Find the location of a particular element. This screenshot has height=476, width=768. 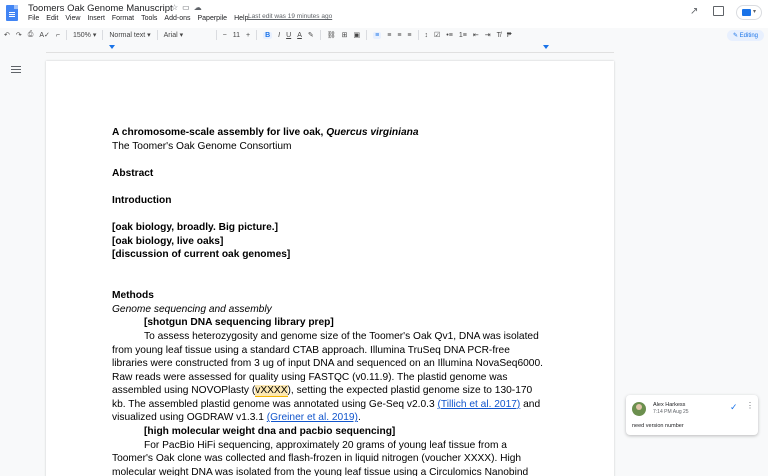

bulleted-list-icon: •≡ is located at coordinates (449, 35).